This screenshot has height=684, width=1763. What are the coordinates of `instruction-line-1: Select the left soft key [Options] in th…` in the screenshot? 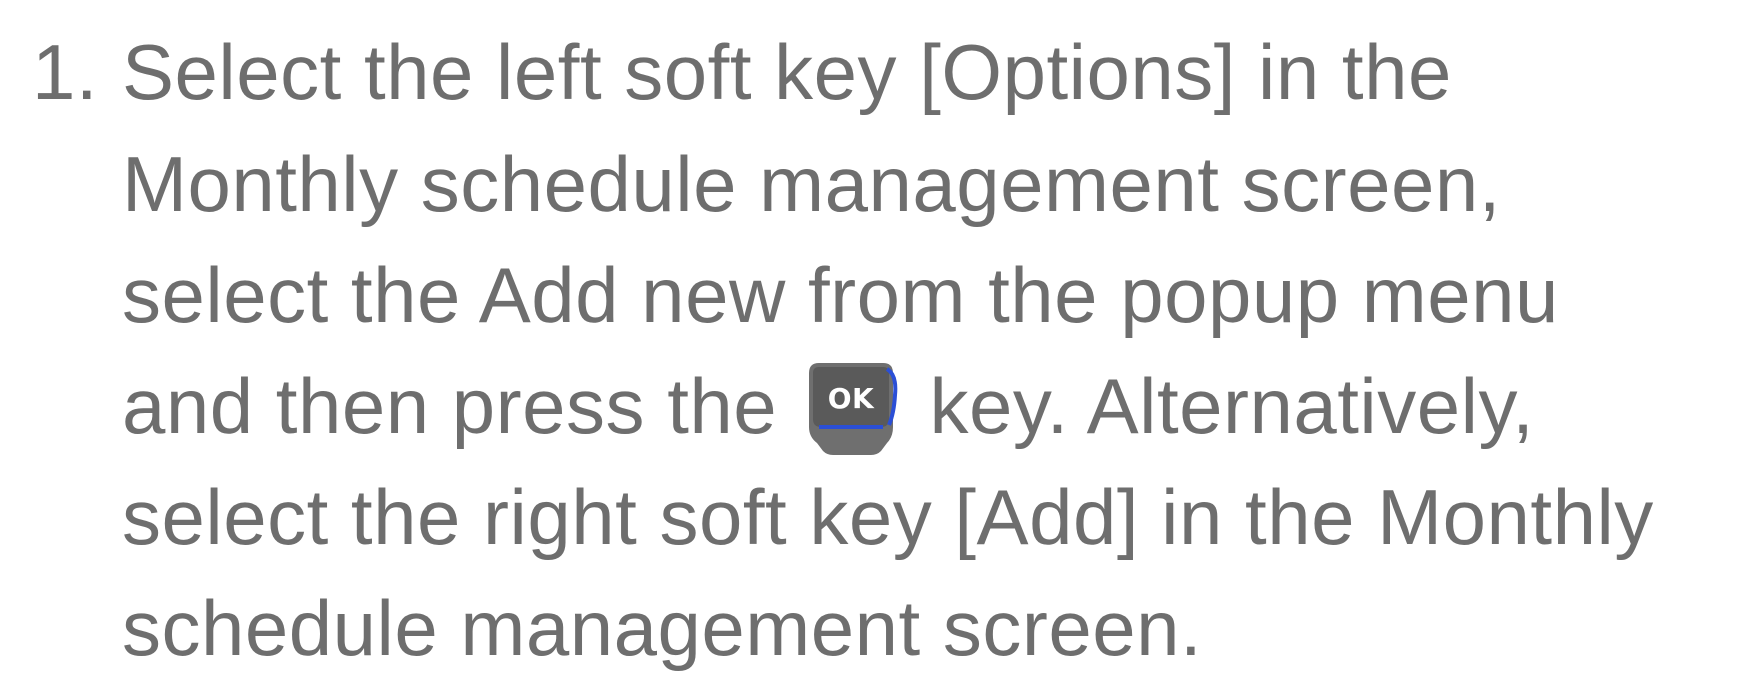 It's located at (787, 72).